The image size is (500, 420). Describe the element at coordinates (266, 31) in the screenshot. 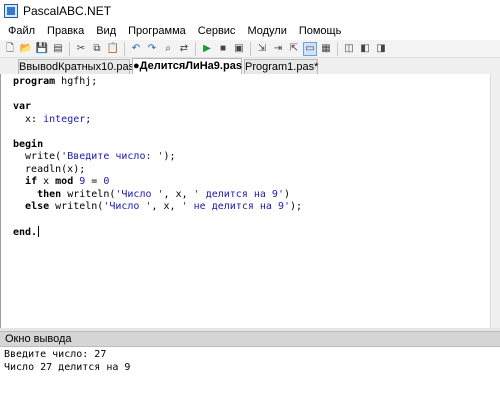

I see `menu-modules: Модули` at that location.